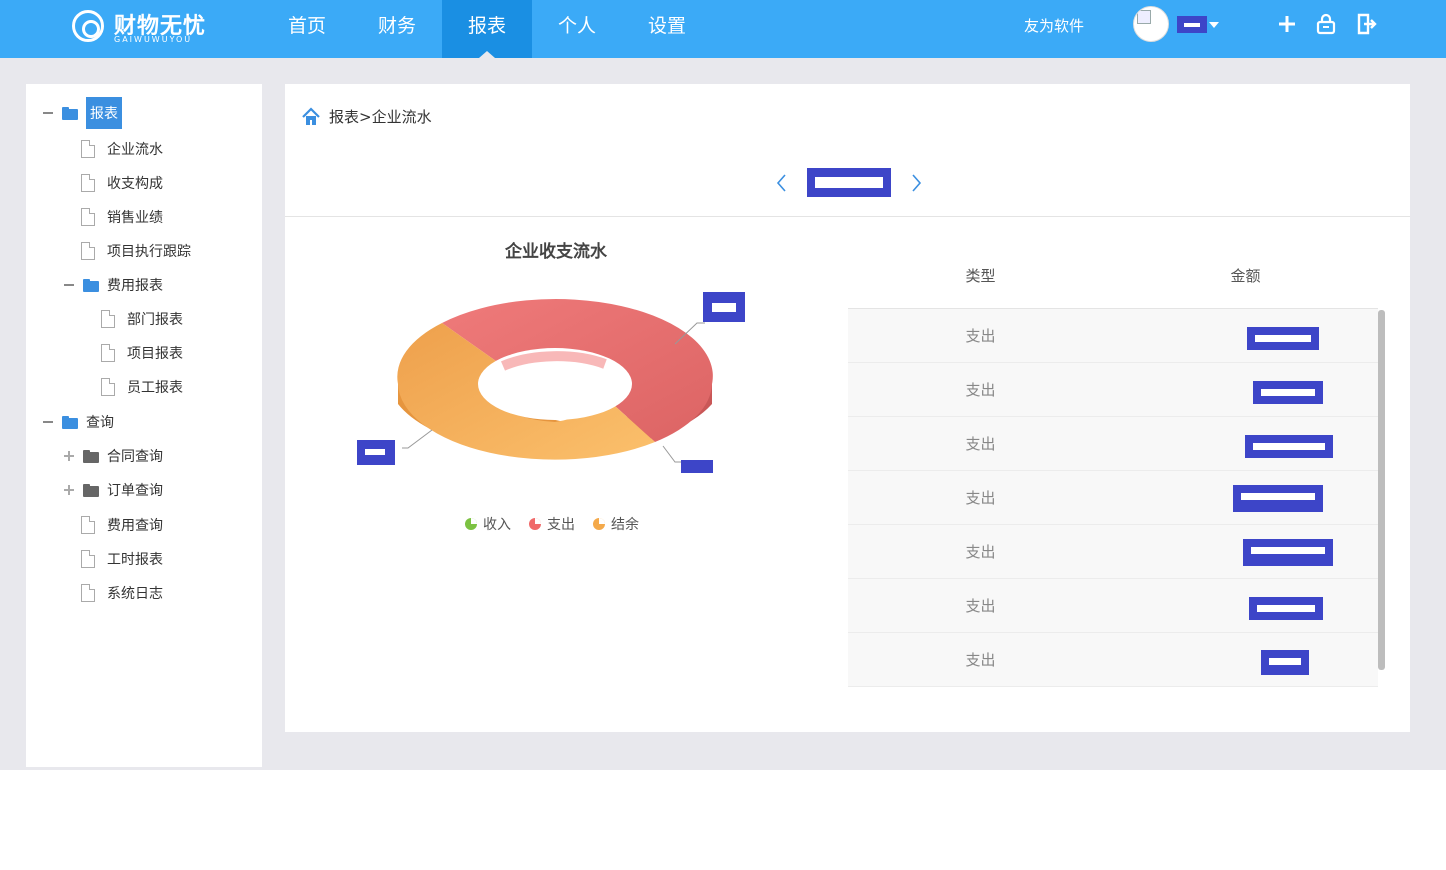 Image resolution: width=1446 pixels, height=870 pixels. What do you see at coordinates (135, 560) in the screenshot?
I see `tree-item-label: 工时报表` at bounding box center [135, 560].